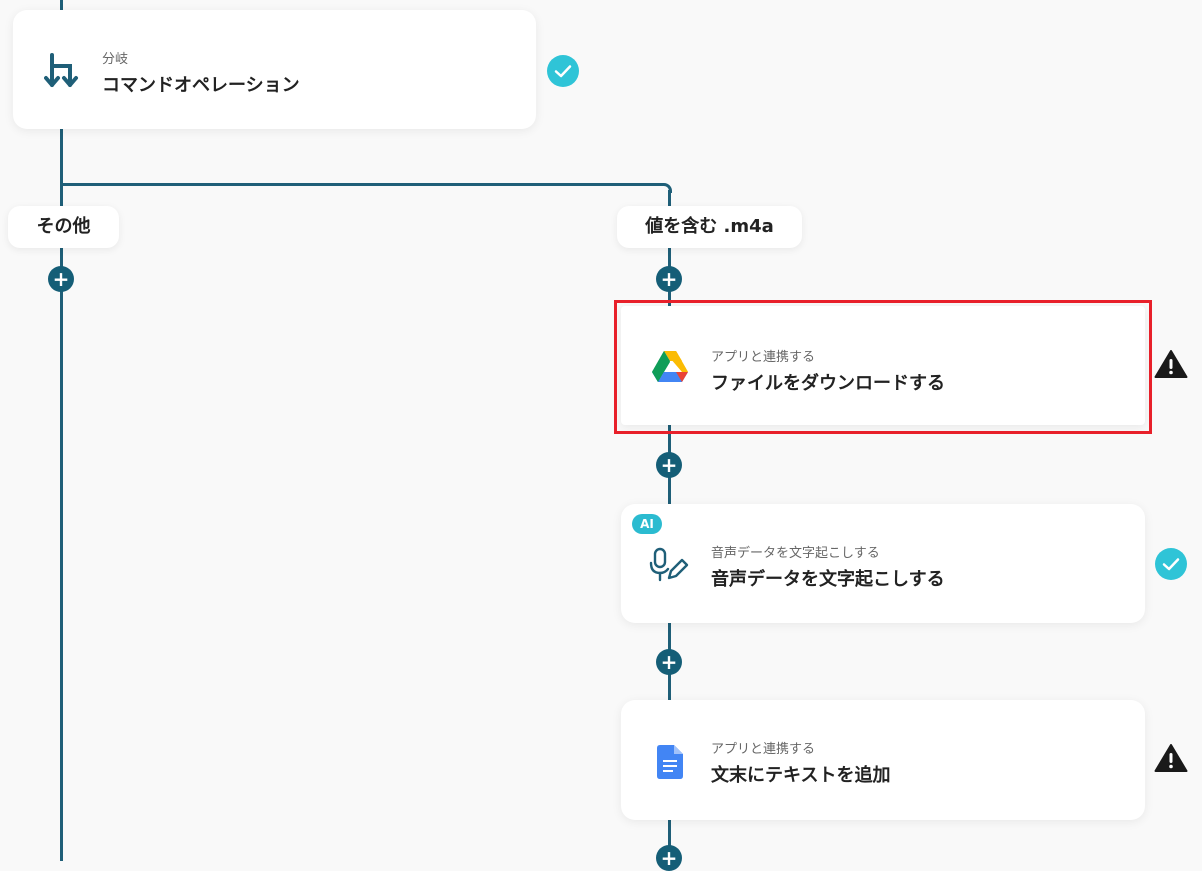 The height and width of the screenshot is (871, 1202). Describe the element at coordinates (883, 365) in the screenshot. I see `step-card-download-file: アプリと連携する ファイルをダウンロードする` at that location.